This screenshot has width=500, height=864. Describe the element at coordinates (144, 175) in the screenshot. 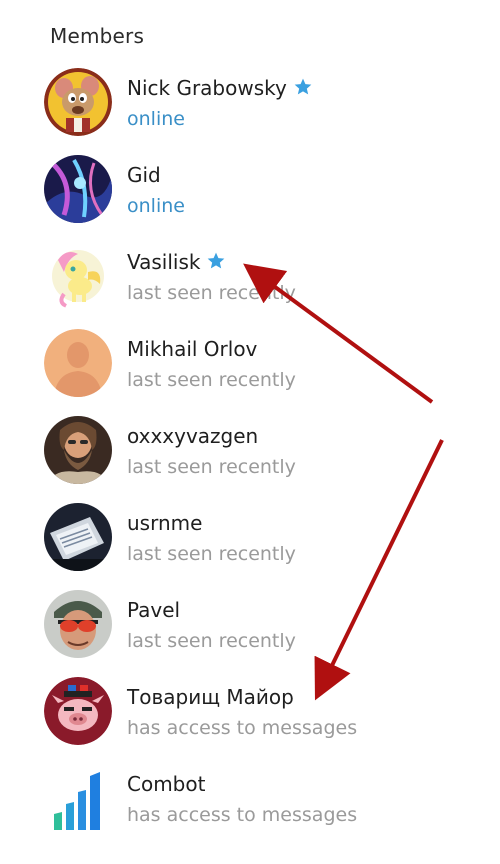

I see `member-name: Gid` at that location.